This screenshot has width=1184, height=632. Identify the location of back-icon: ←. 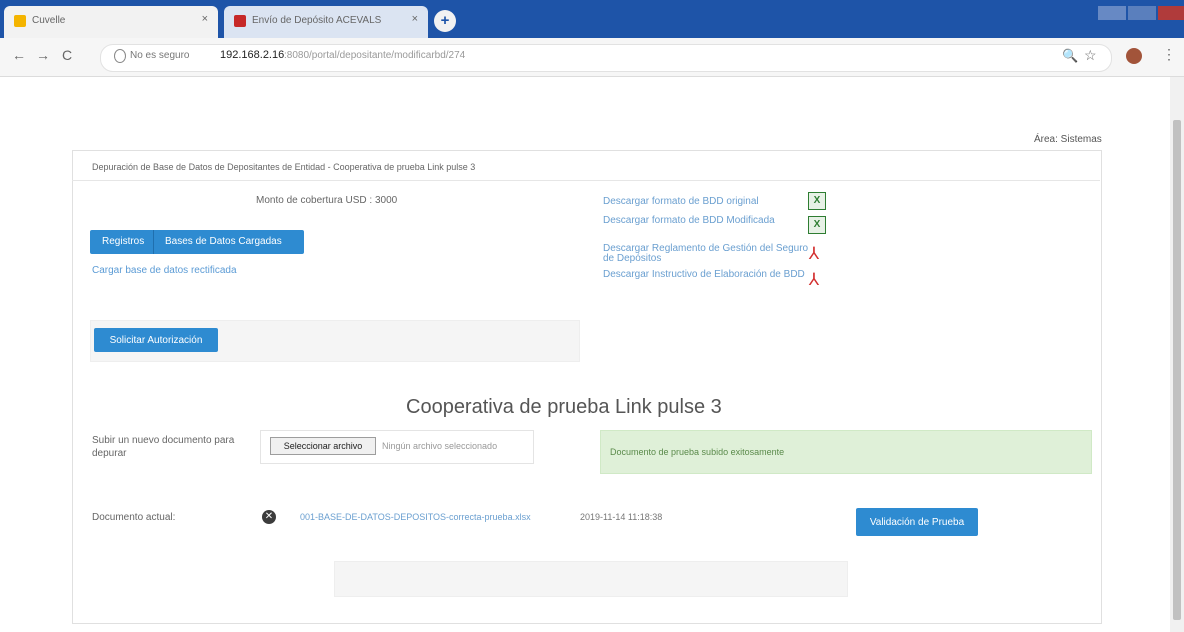
(19, 55).